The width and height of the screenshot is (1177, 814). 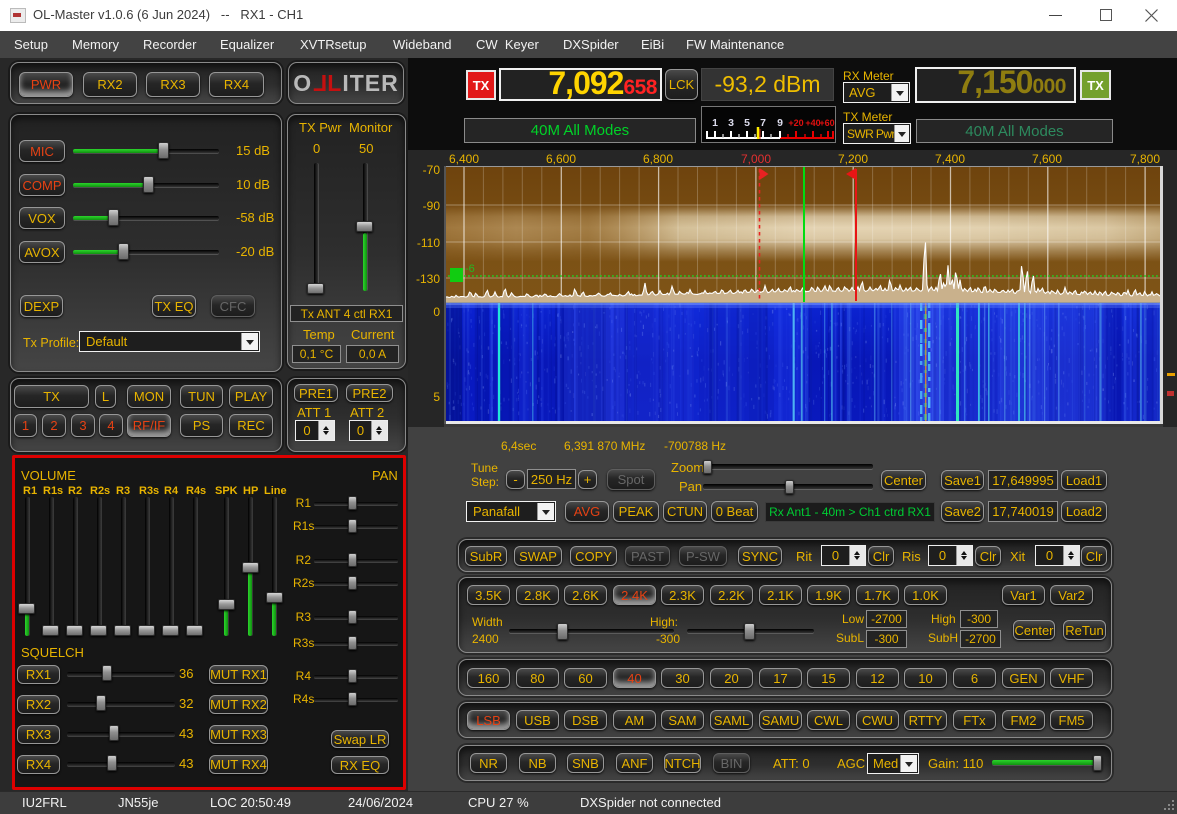 I want to click on svg-text: 1, so click(x=715, y=123).